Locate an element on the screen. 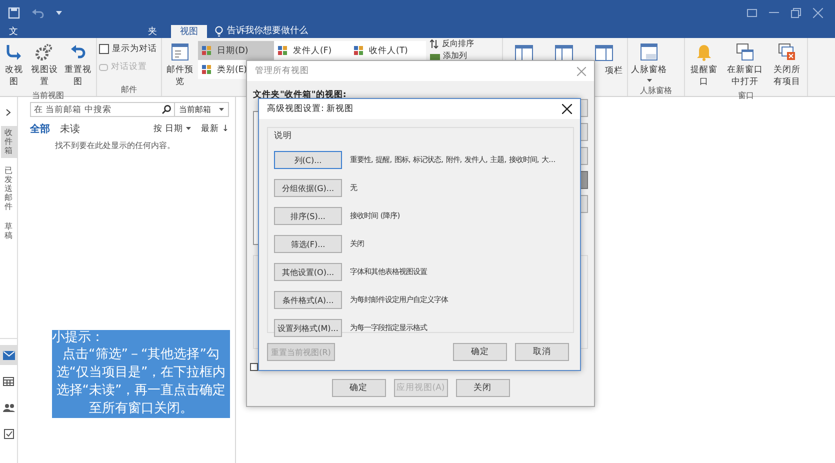  reverse-sort-button: 反向排序 is located at coordinates (465, 44).